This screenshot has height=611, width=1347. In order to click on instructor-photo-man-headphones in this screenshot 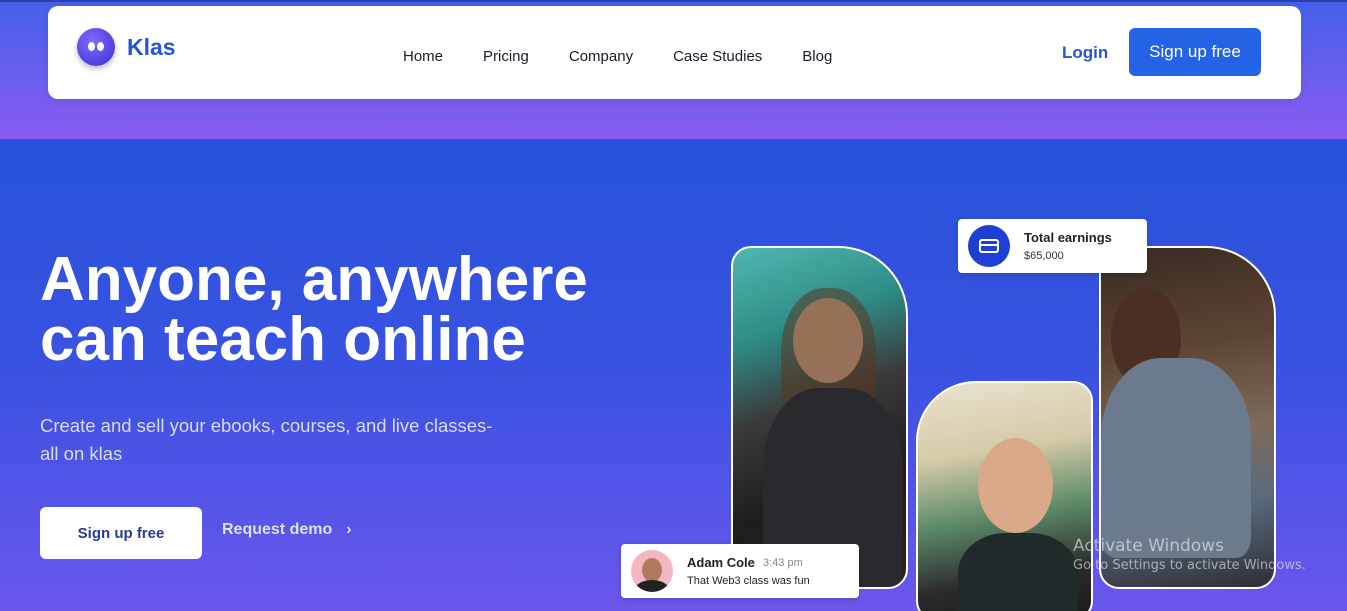, I will do `click(1004, 496)`.